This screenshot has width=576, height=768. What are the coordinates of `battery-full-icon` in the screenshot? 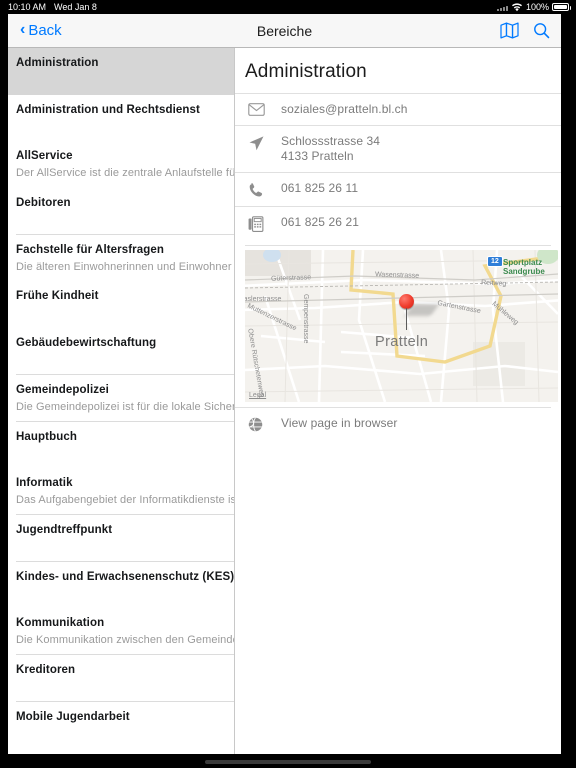 It's located at (561, 7).